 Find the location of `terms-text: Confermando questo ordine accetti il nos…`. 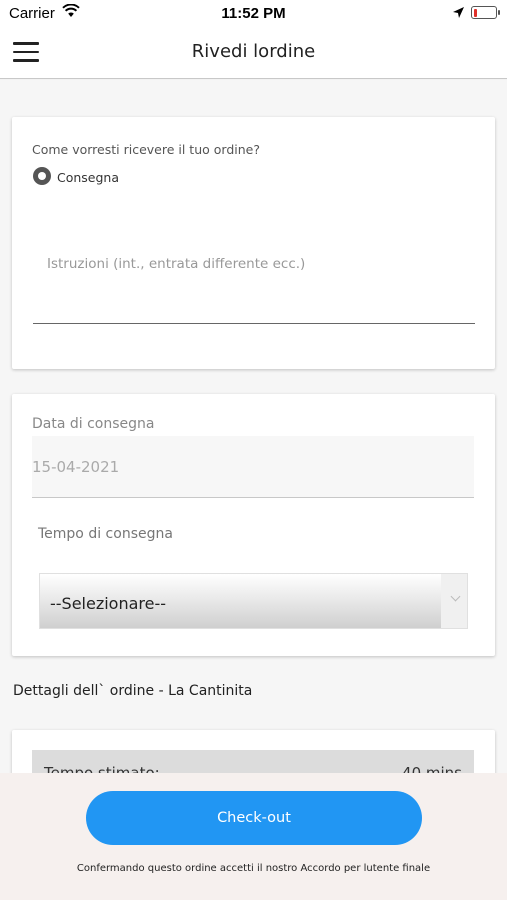

terms-text: Confermando questo ordine accetti il nos… is located at coordinates (253, 868).